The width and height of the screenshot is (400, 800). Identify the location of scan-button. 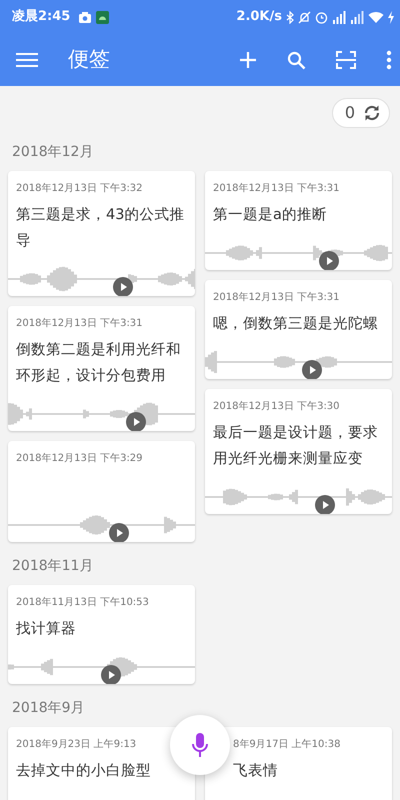
(346, 60).